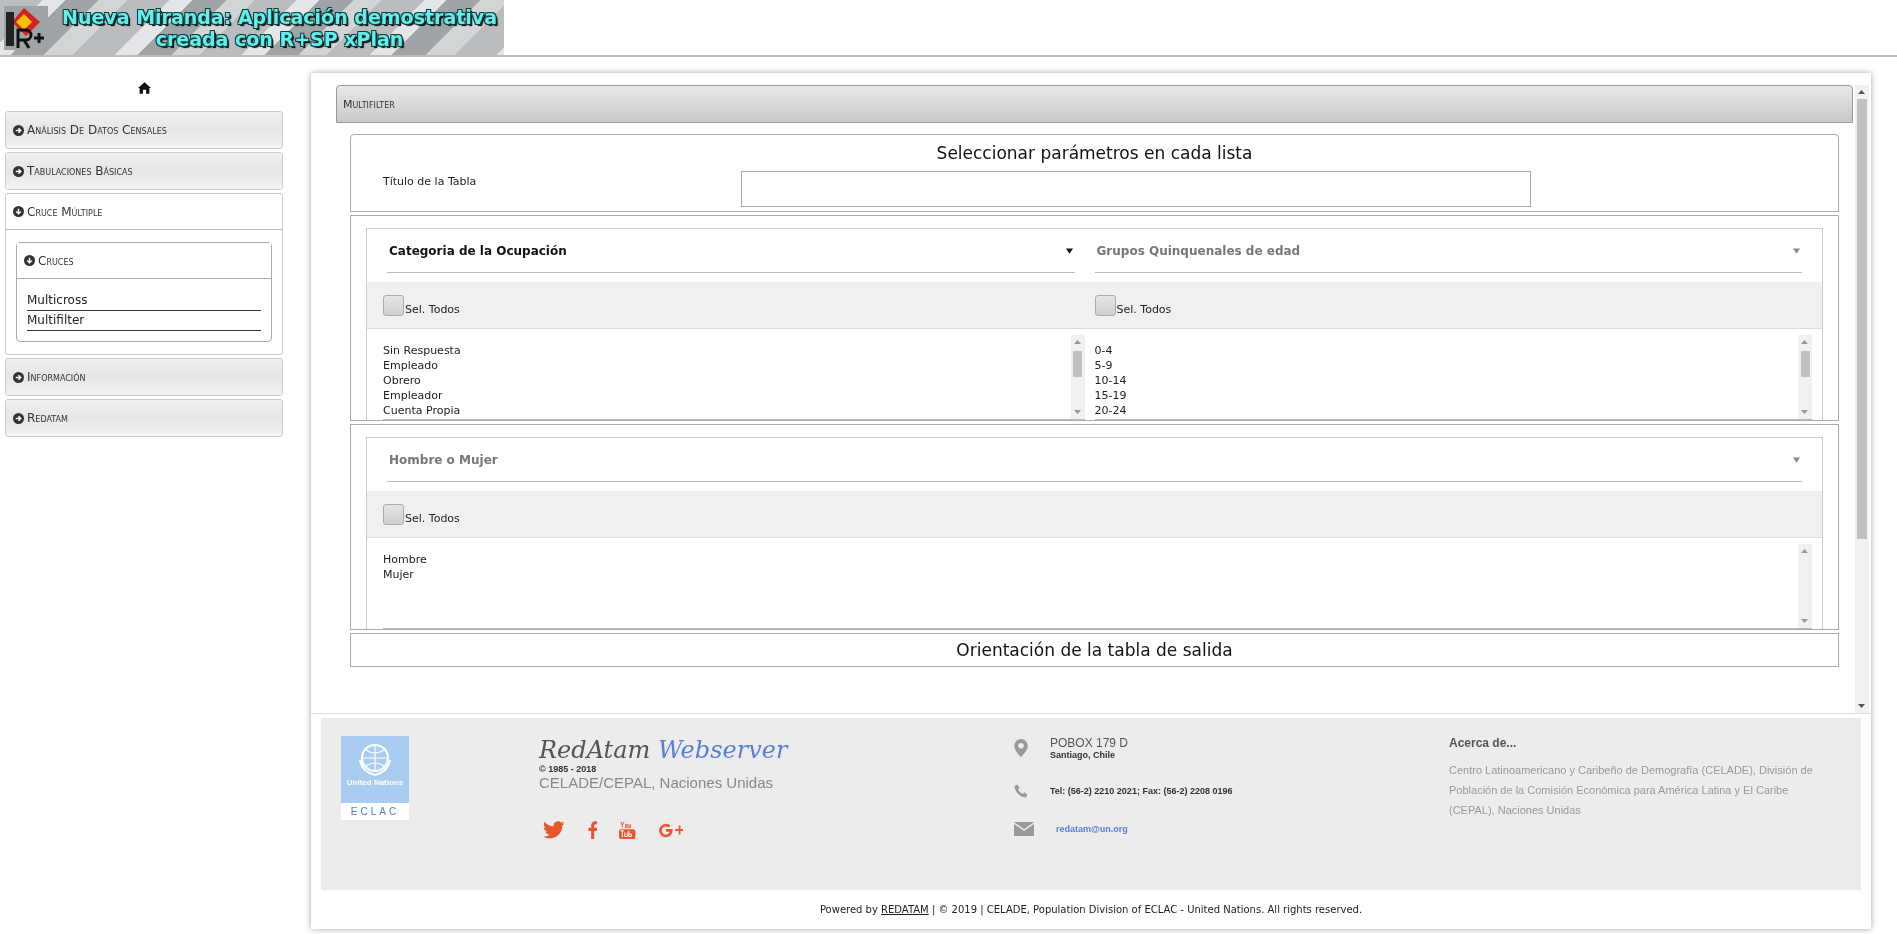  I want to click on section-heading: Seleccionar parámetros en cada lista, so click(1094, 153).